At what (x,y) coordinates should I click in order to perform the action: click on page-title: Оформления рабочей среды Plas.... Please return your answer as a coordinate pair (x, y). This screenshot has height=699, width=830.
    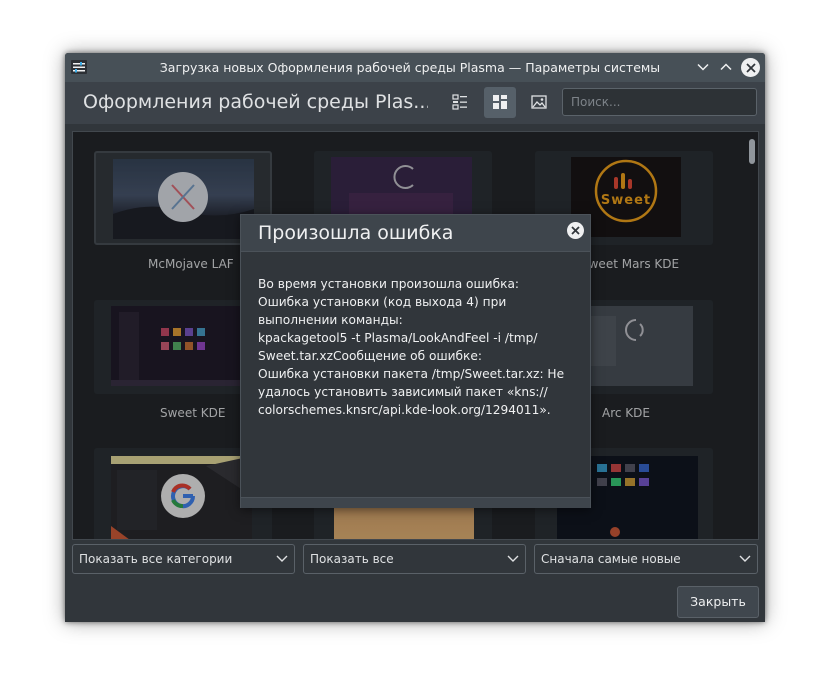
    Looking at the image, I should click on (255, 102).